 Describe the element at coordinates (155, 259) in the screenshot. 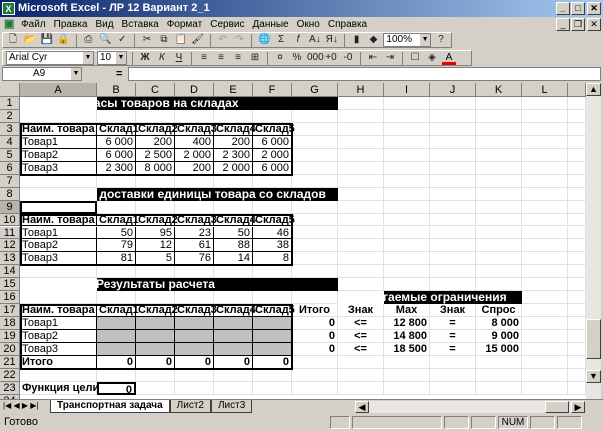

I see `cell: 5` at that location.